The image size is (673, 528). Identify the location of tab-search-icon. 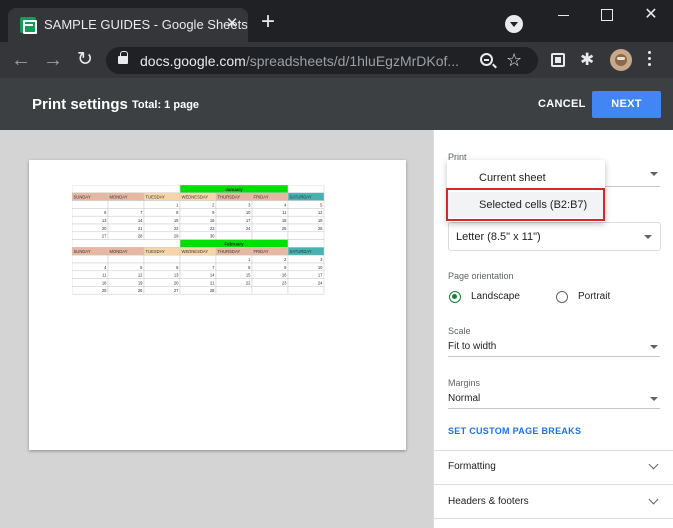
(514, 24).